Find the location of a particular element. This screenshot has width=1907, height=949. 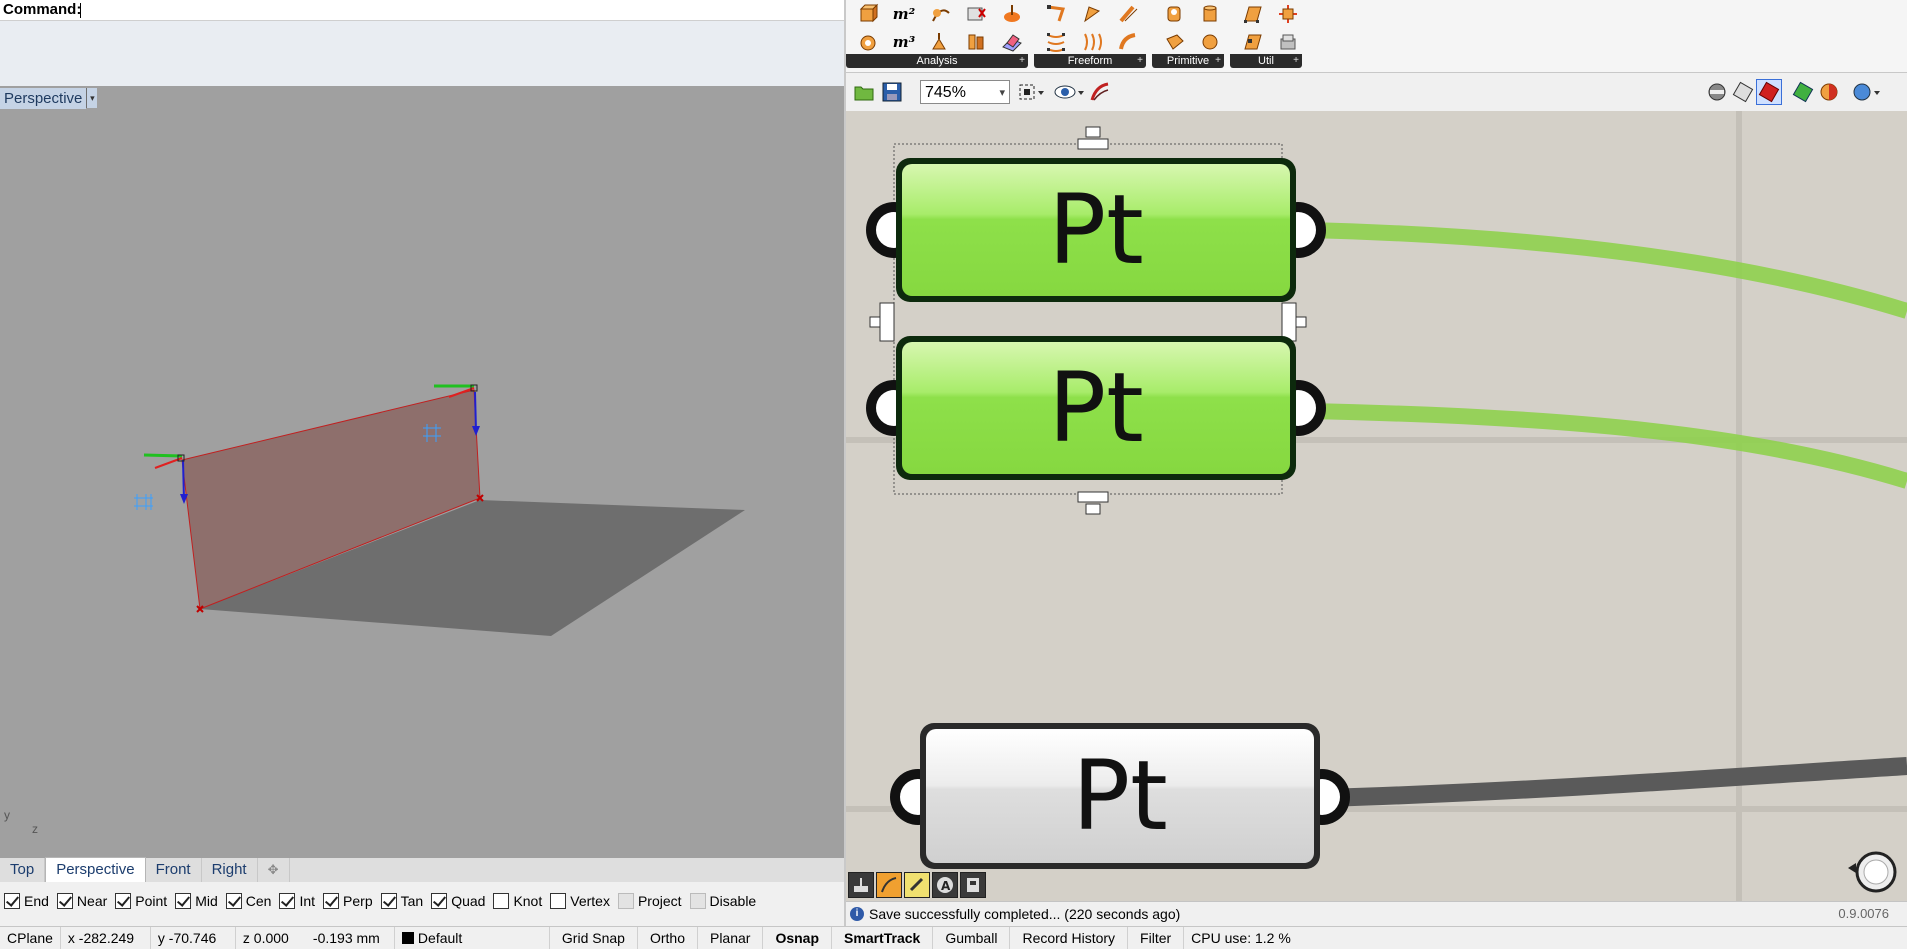

layer-indicator: Default is located at coordinates (472, 938).